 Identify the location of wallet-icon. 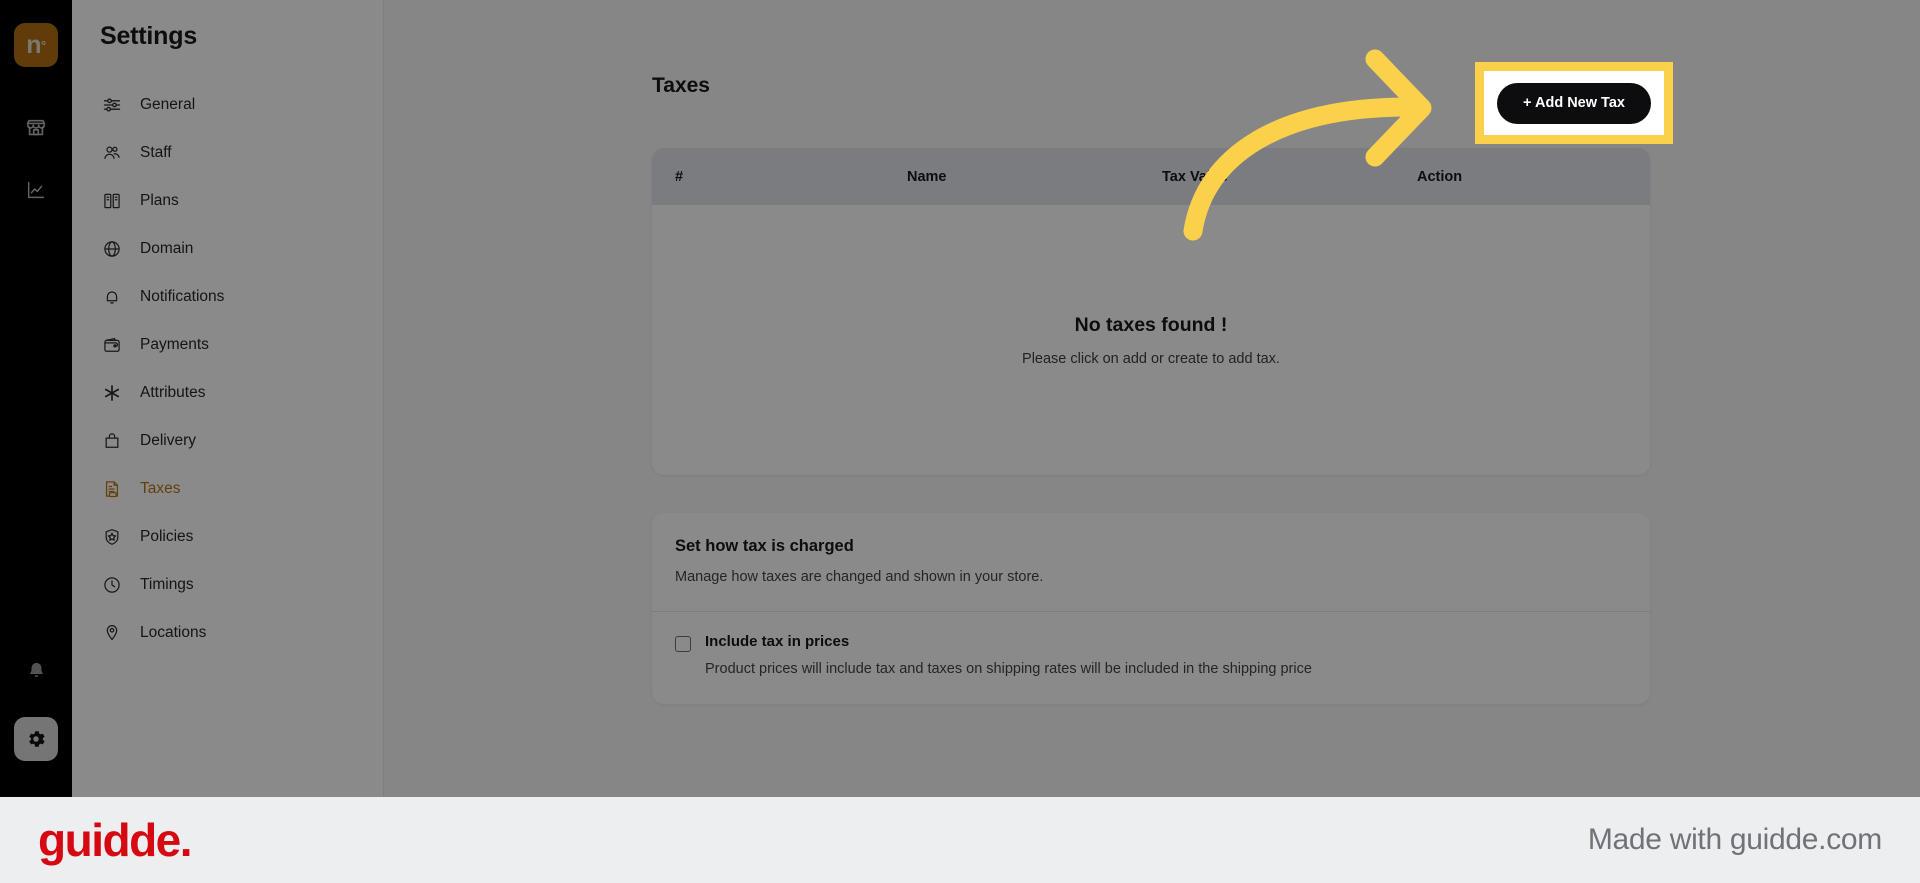
(112, 345).